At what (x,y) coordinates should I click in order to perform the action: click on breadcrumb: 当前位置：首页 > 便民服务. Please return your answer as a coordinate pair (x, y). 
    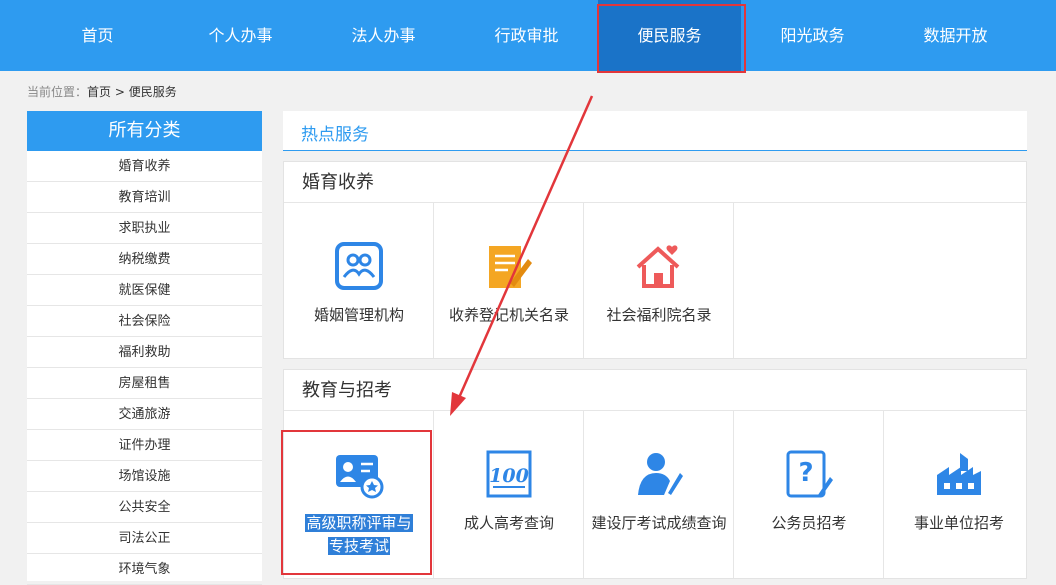
    Looking at the image, I should click on (102, 91).